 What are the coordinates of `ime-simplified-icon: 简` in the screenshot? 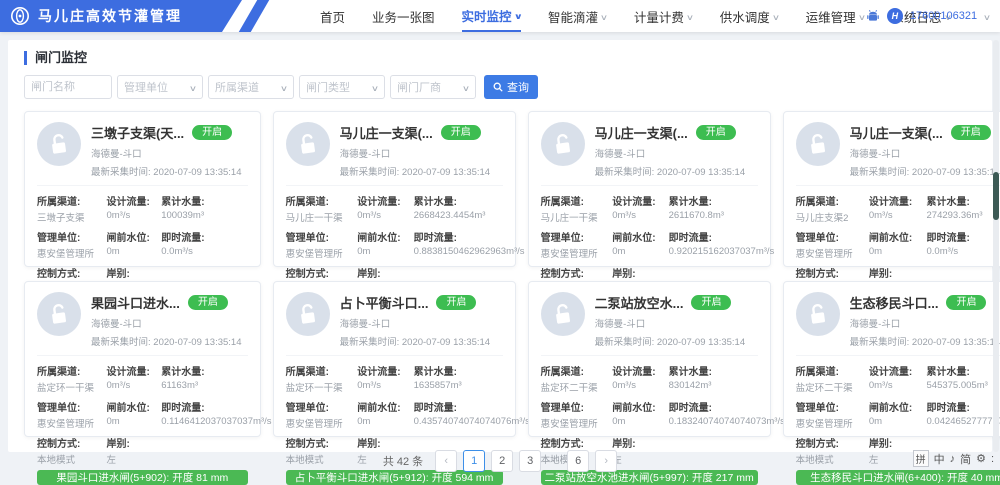 It's located at (965, 459).